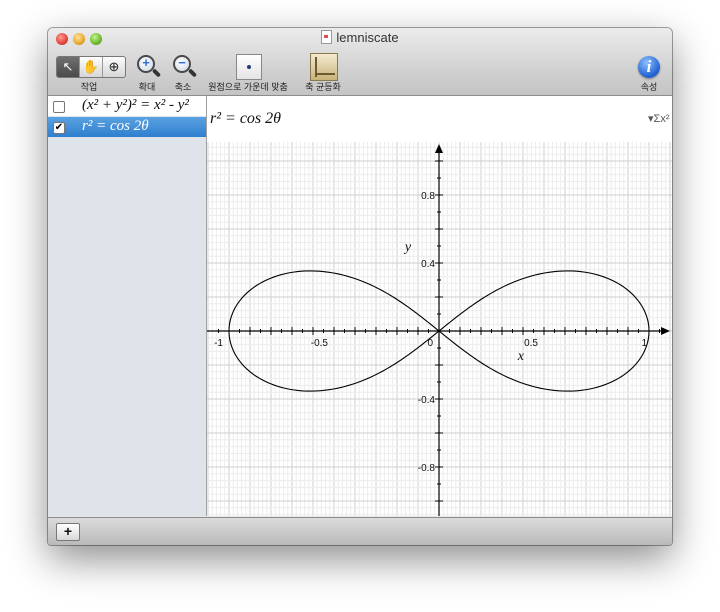 This screenshot has width=720, height=612. What do you see at coordinates (249, 67) in the screenshot?
I see `center-origin-button` at bounding box center [249, 67].